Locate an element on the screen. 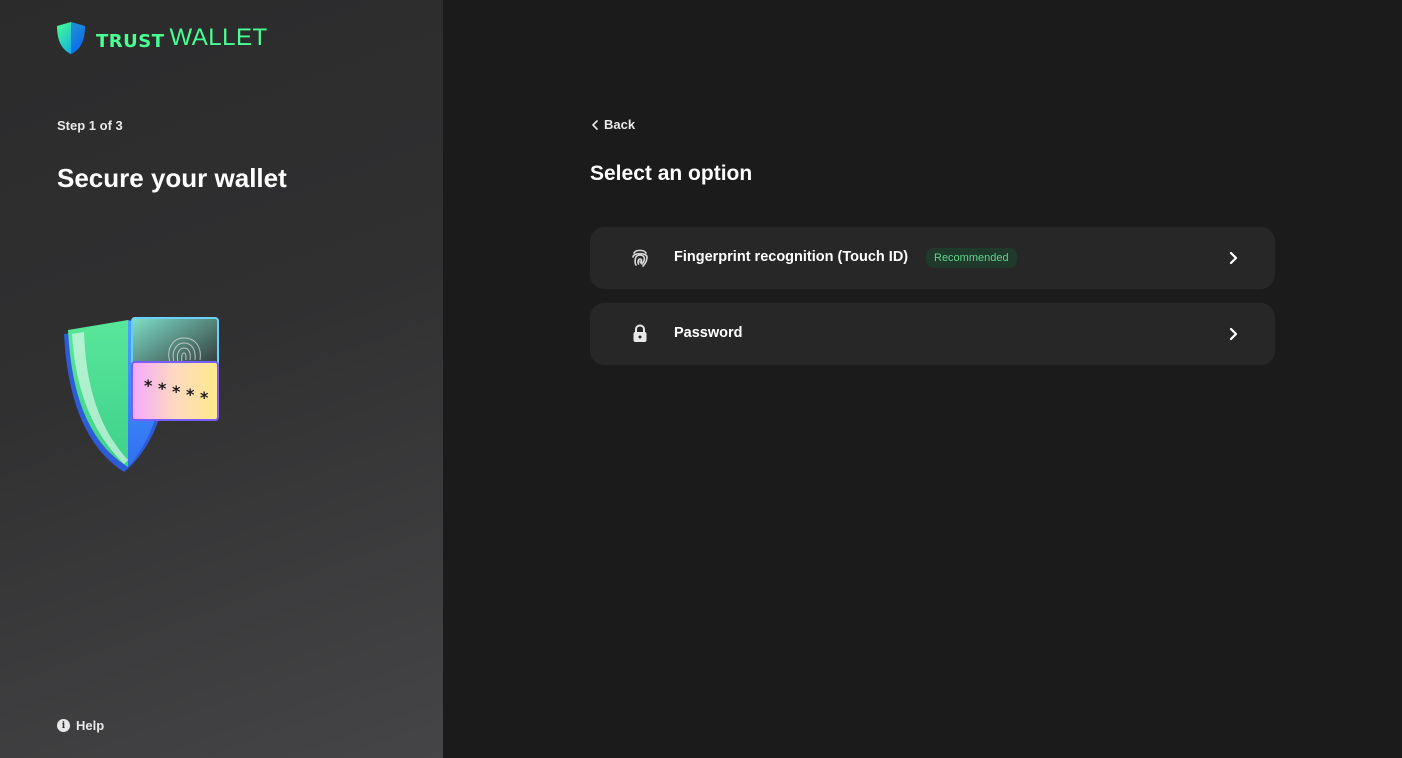 This screenshot has width=1402, height=758. back-button: Back is located at coordinates (613, 124).